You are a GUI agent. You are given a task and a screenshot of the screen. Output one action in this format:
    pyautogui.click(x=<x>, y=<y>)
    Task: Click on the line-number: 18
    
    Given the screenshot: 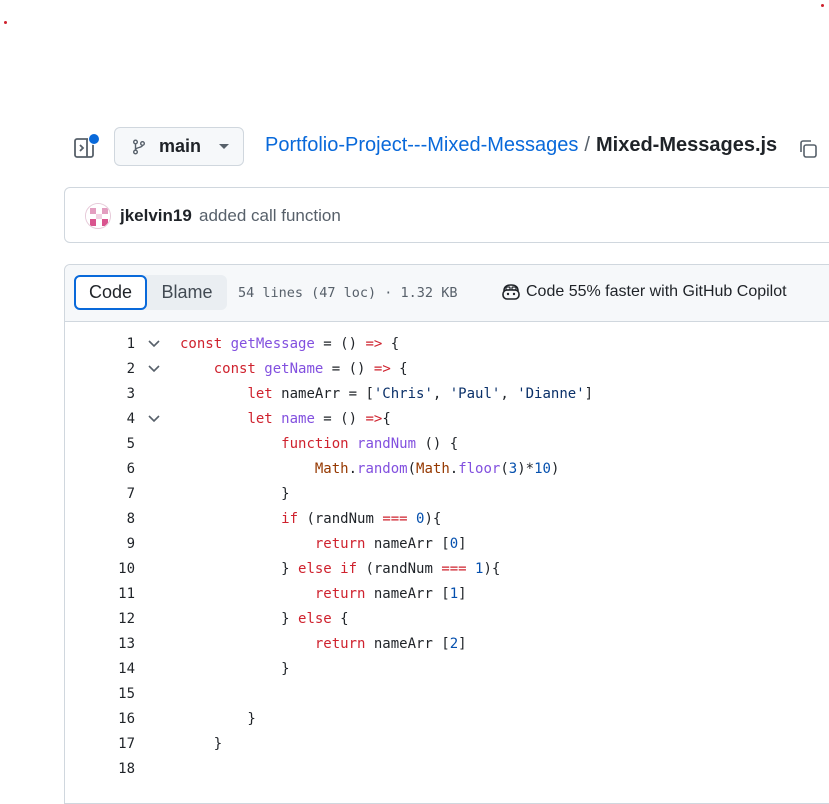 What is the action you would take?
    pyautogui.click(x=100, y=769)
    